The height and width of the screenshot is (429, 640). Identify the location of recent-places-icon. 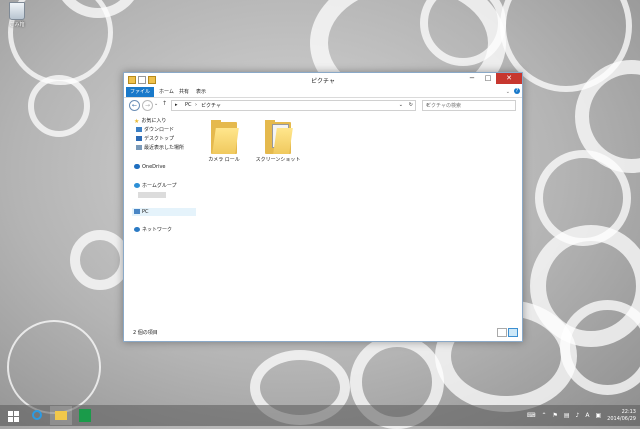
(139, 147).